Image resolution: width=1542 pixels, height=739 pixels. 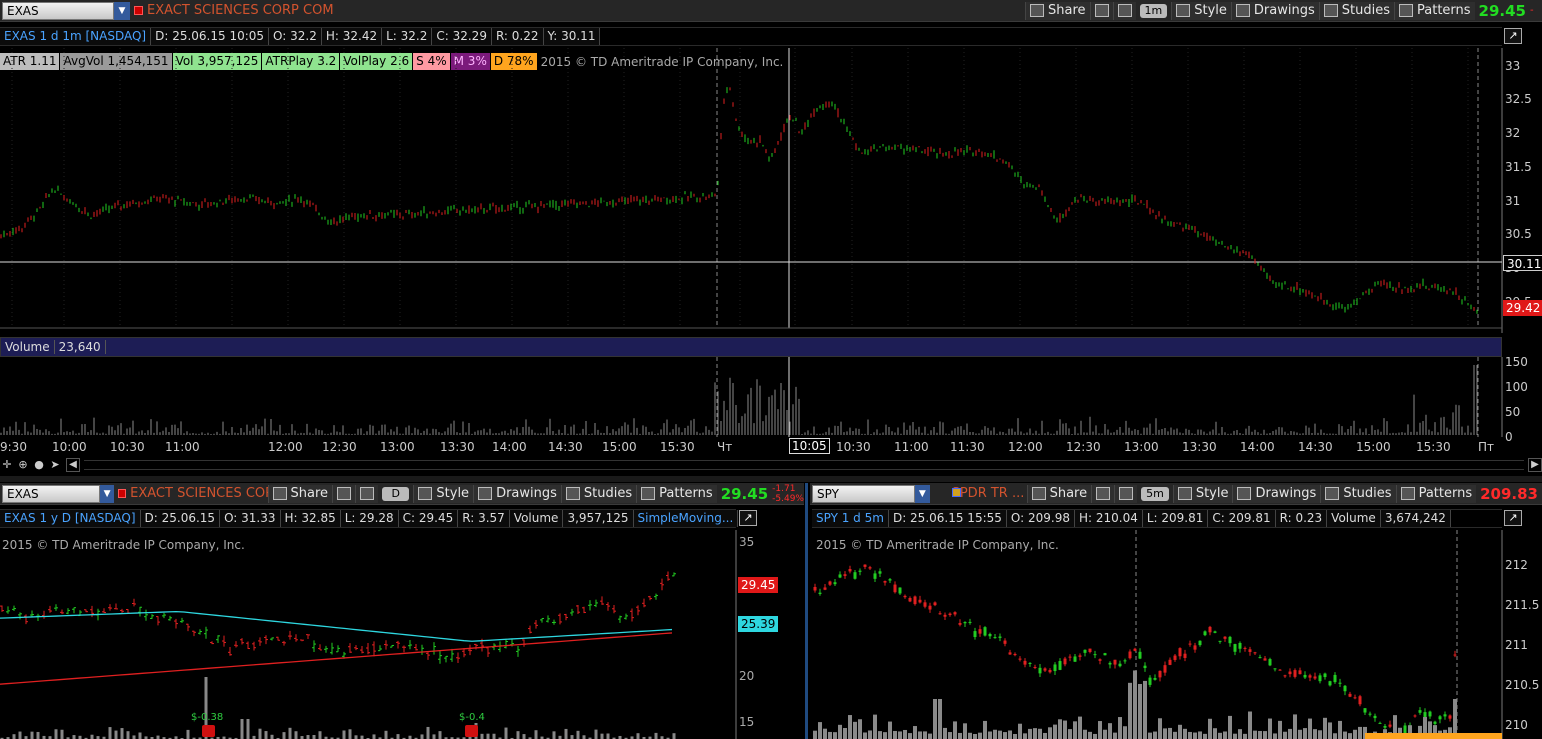 What do you see at coordinates (1436, 493) in the screenshot?
I see `right-patterns-button: Patterns` at bounding box center [1436, 493].